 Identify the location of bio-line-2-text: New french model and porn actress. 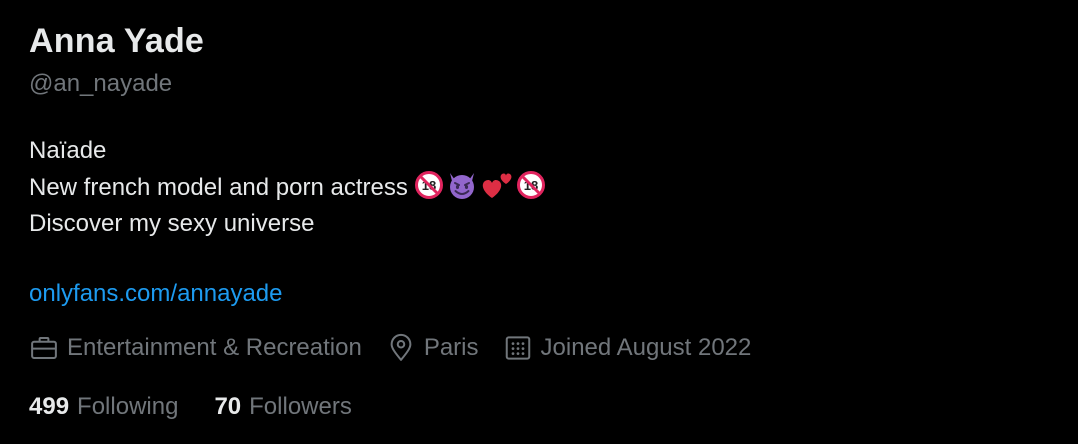
(218, 187).